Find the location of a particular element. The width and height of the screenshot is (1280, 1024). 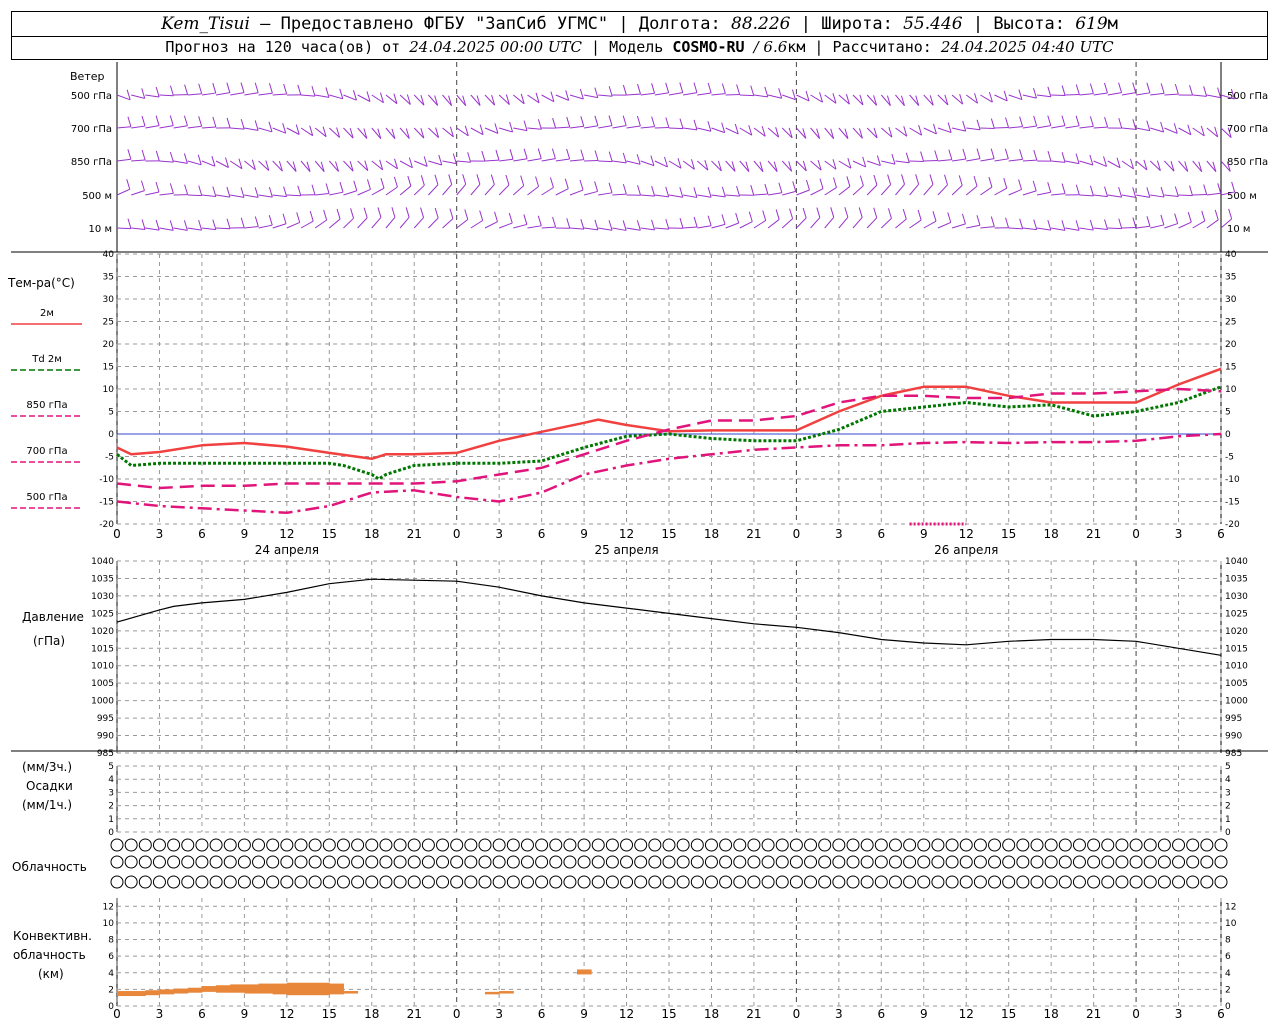

y-tick-label-right: 5 is located at coordinates (1228, 413).